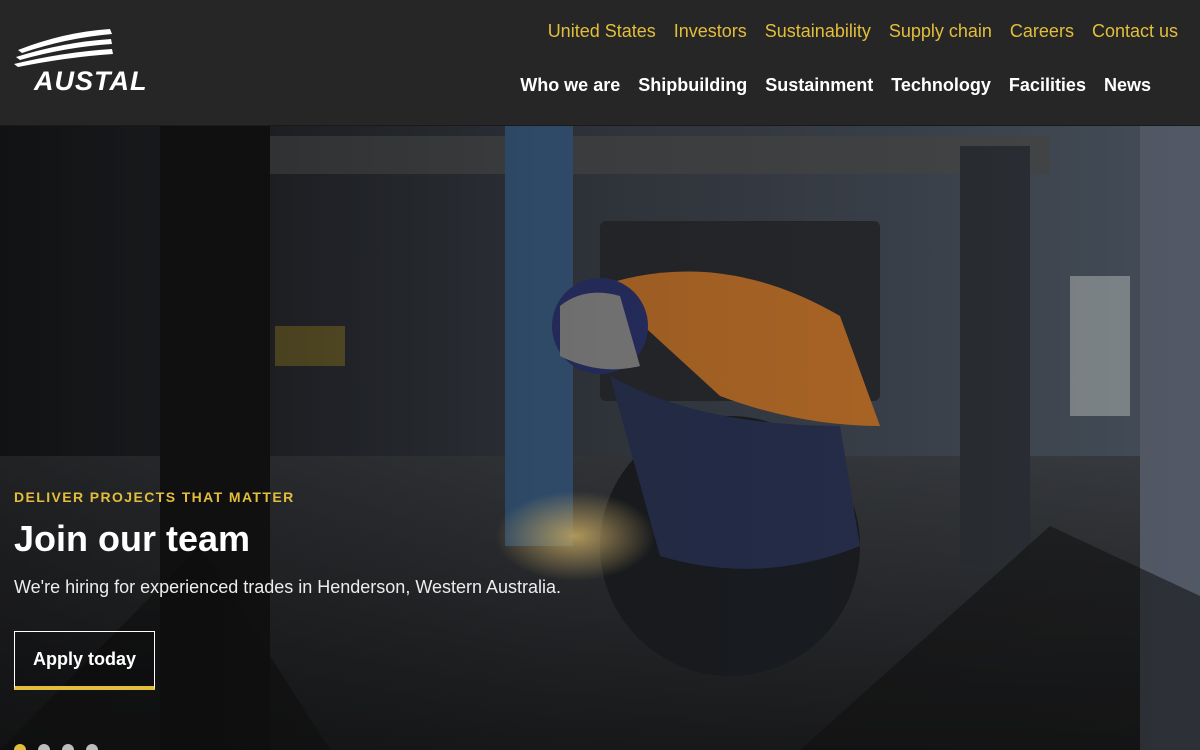 This screenshot has width=1200, height=750. What do you see at coordinates (940, 31) in the screenshot?
I see `util-link-supply-chain: Supply chain` at bounding box center [940, 31].